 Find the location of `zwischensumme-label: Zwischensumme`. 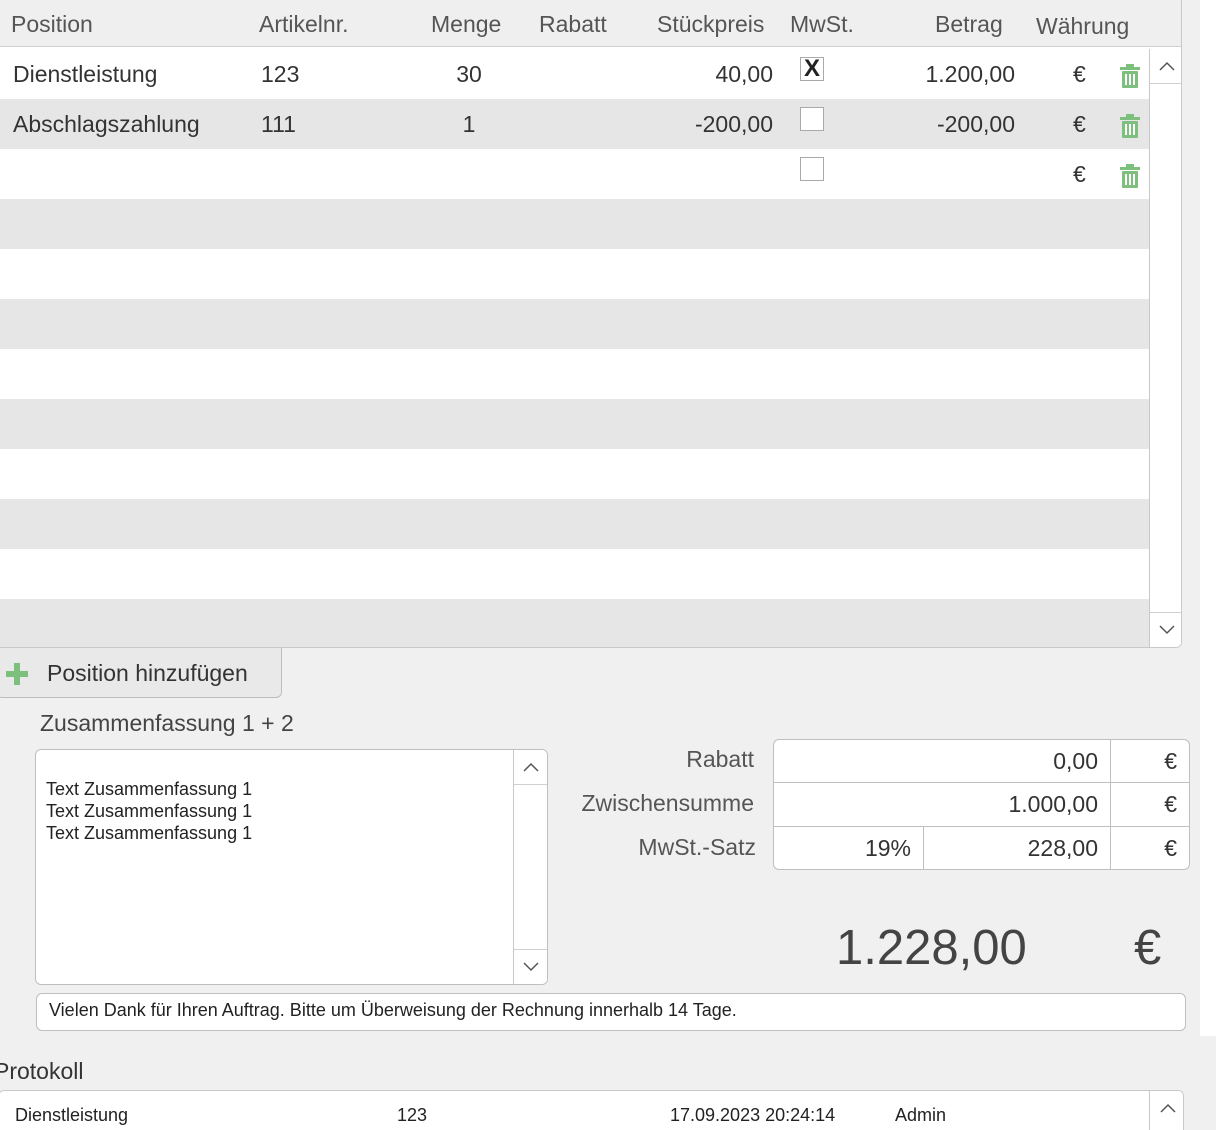

zwischensumme-label: Zwischensumme is located at coordinates (667, 803).